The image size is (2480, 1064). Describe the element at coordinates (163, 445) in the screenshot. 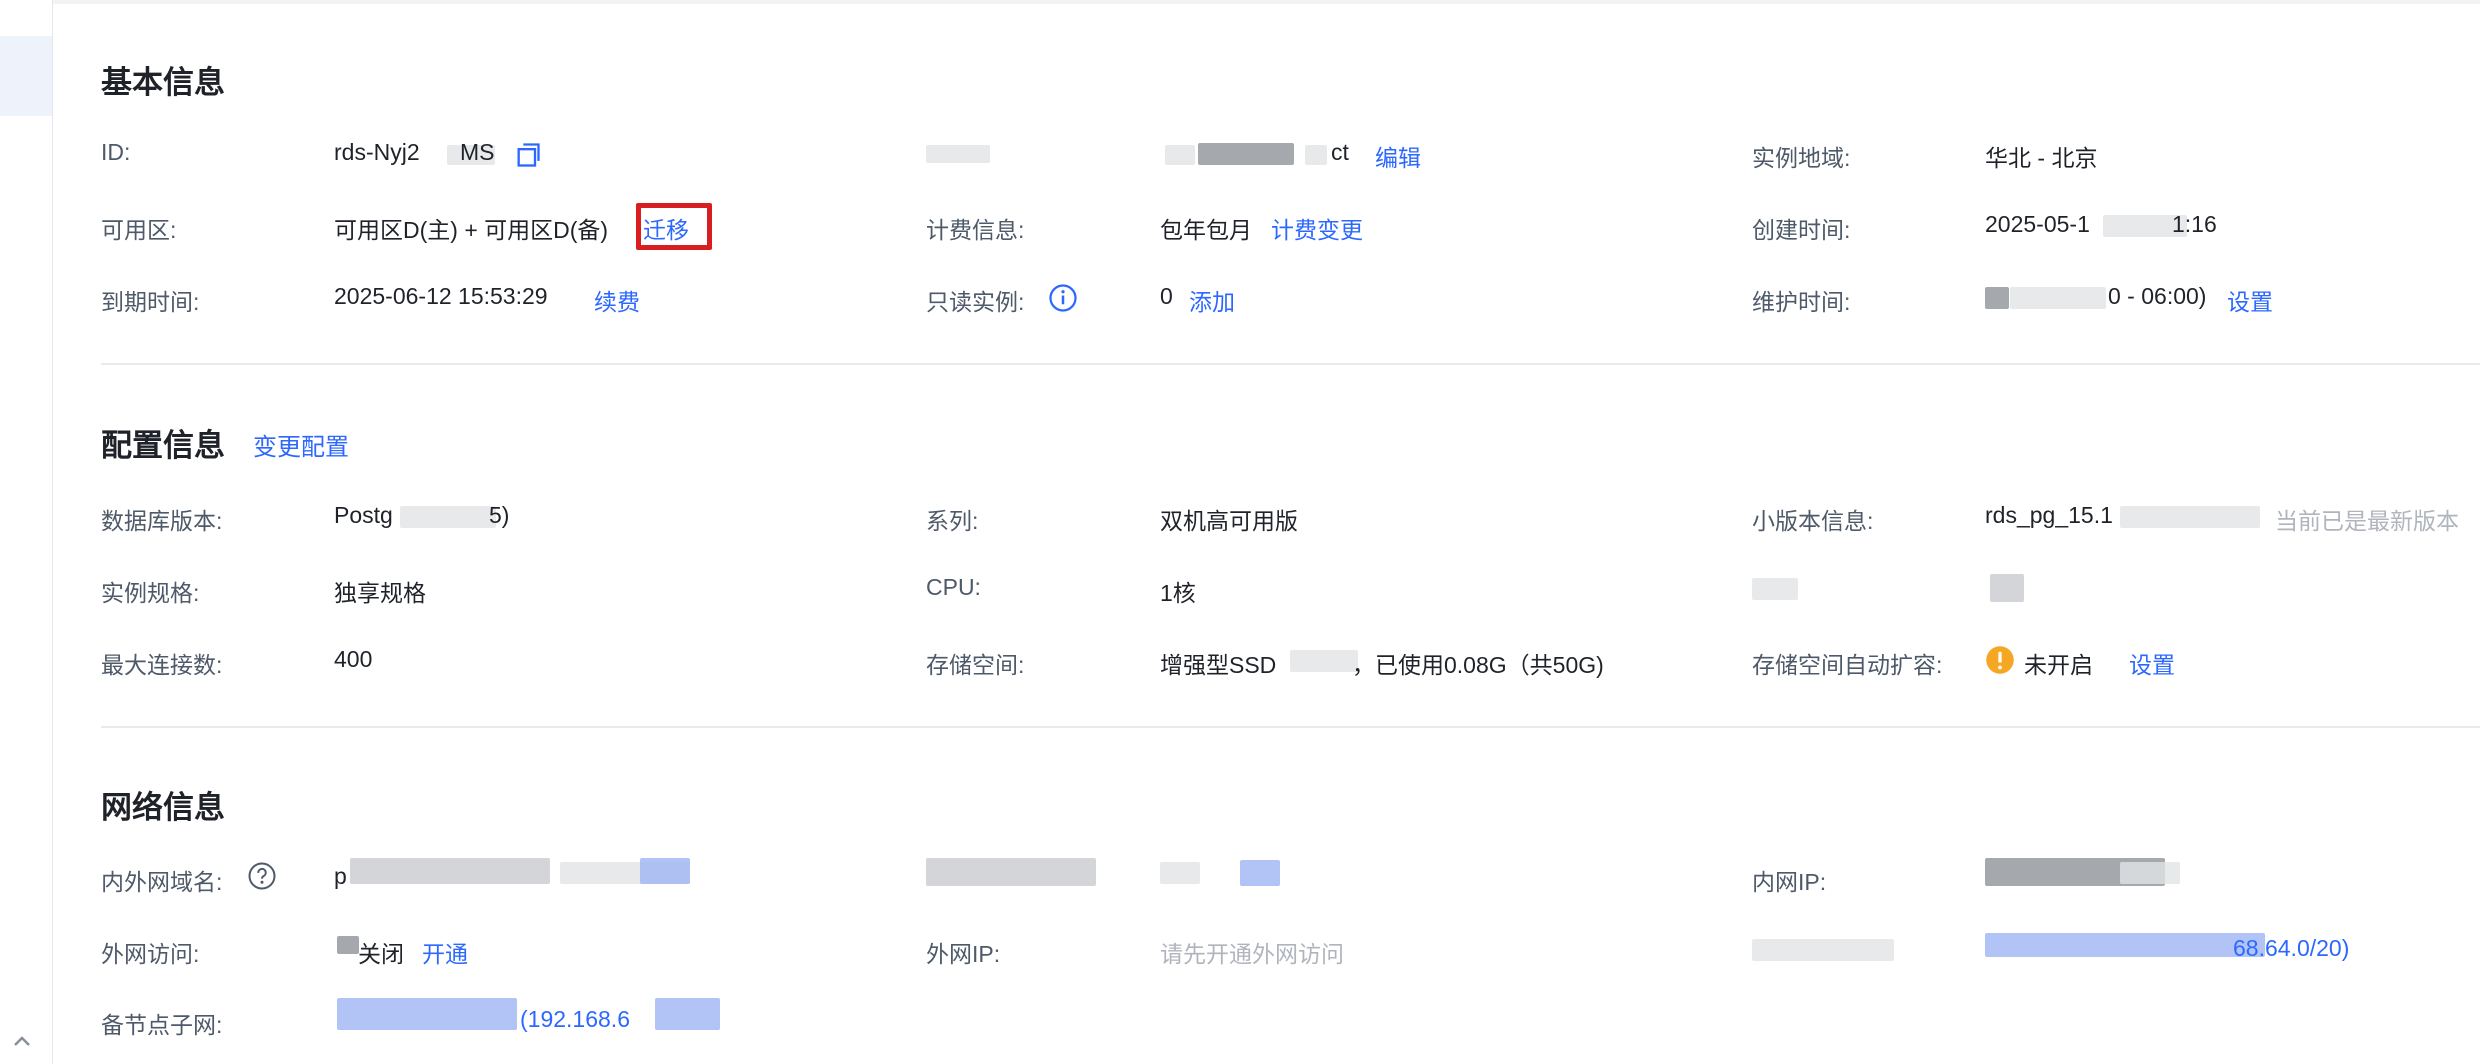

I see `section-title-config: 配置信息` at that location.